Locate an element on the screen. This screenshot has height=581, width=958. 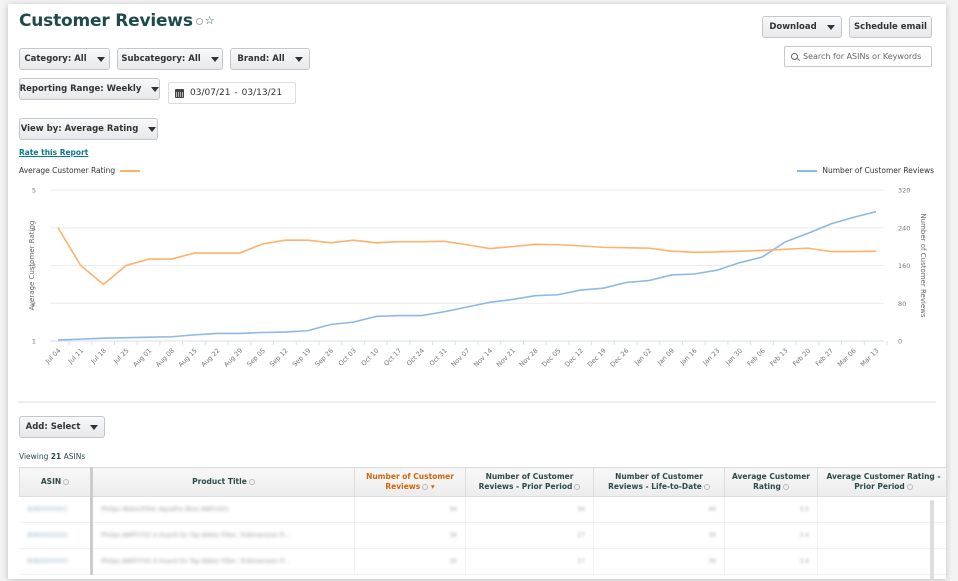
column-header-product-title: Product Title is located at coordinates (223, 482).